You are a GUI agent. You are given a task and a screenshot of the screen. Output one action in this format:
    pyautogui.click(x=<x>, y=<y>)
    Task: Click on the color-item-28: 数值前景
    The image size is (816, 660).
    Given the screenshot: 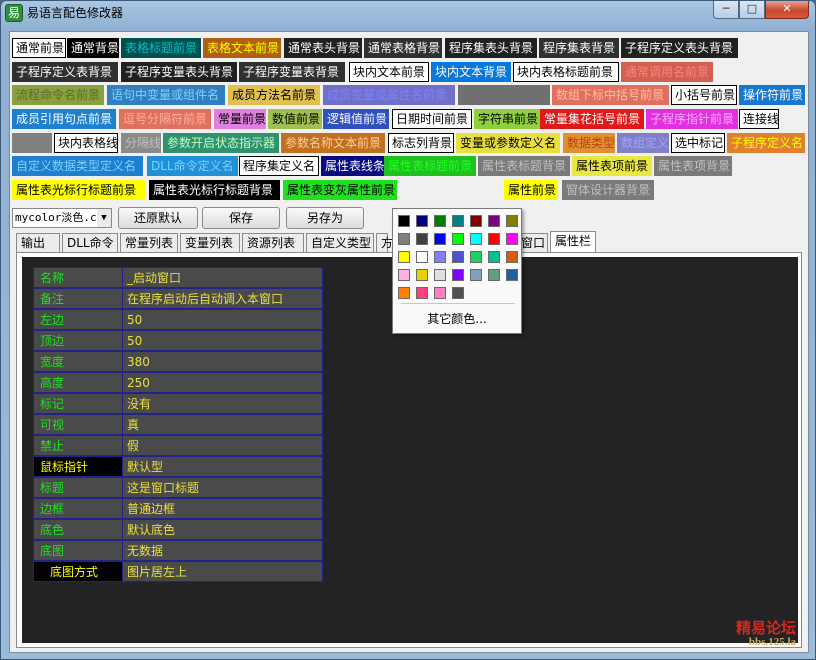 What is the action you would take?
    pyautogui.click(x=295, y=119)
    